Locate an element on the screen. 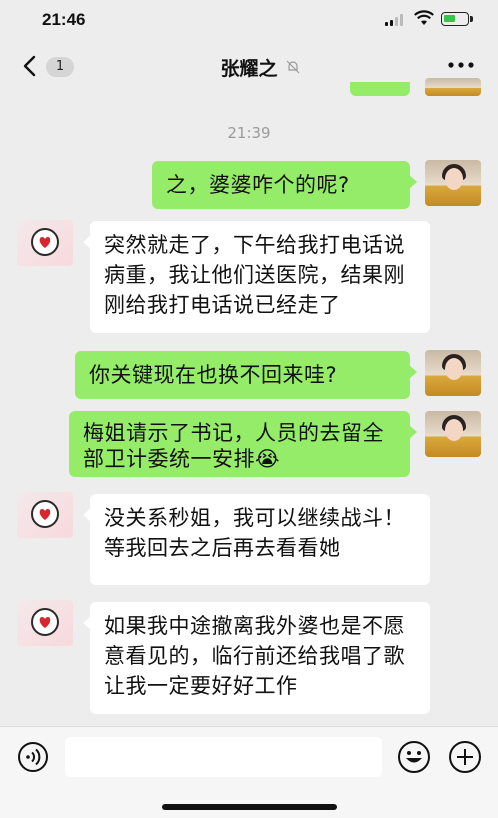 The image size is (498, 818). message-bubble-sent: 你关键现在也换不回来哇? is located at coordinates (246, 375).